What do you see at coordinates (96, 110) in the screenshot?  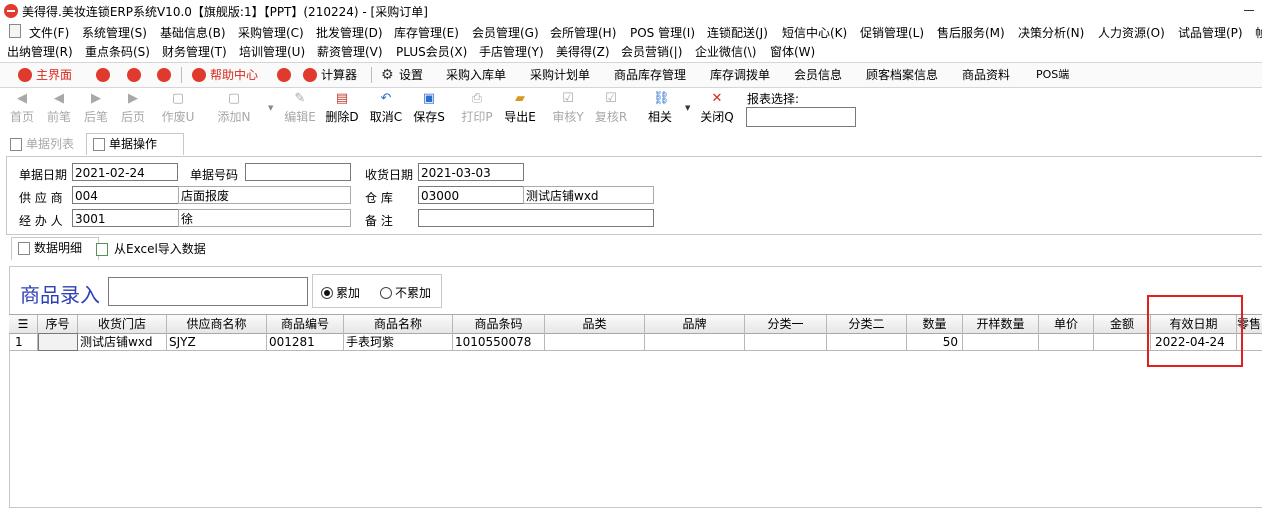 I see `next-record-button: ▶ 后笔` at bounding box center [96, 110].